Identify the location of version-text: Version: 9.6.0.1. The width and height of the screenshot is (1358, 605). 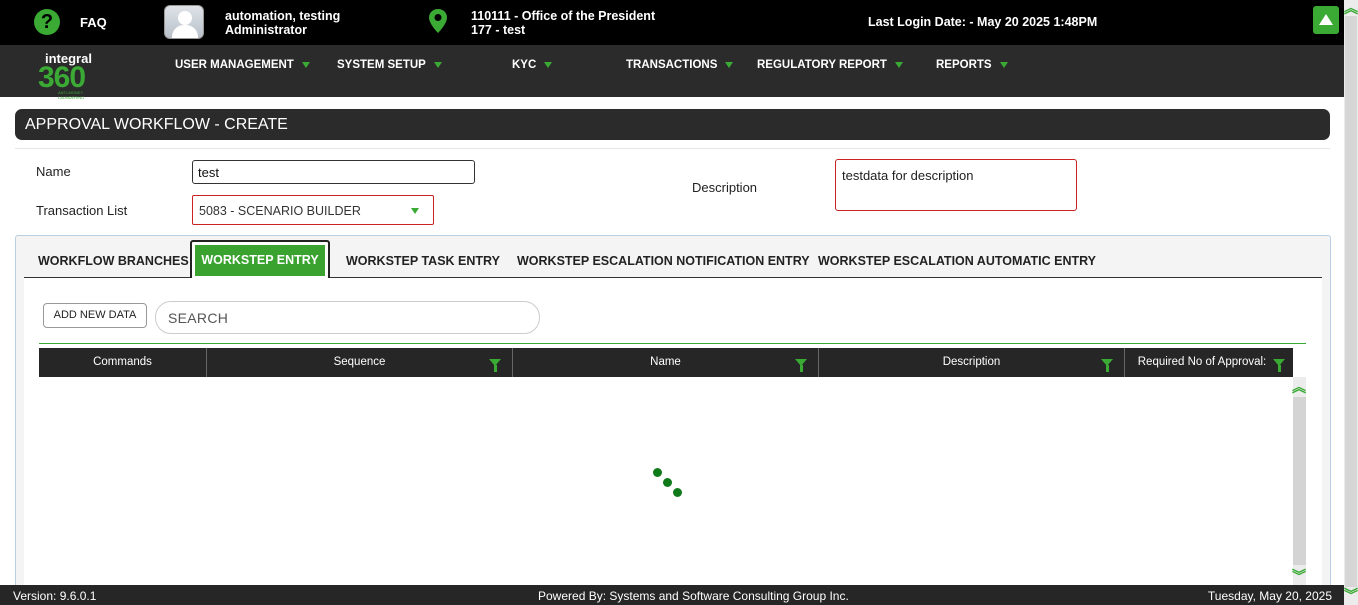
(55, 596).